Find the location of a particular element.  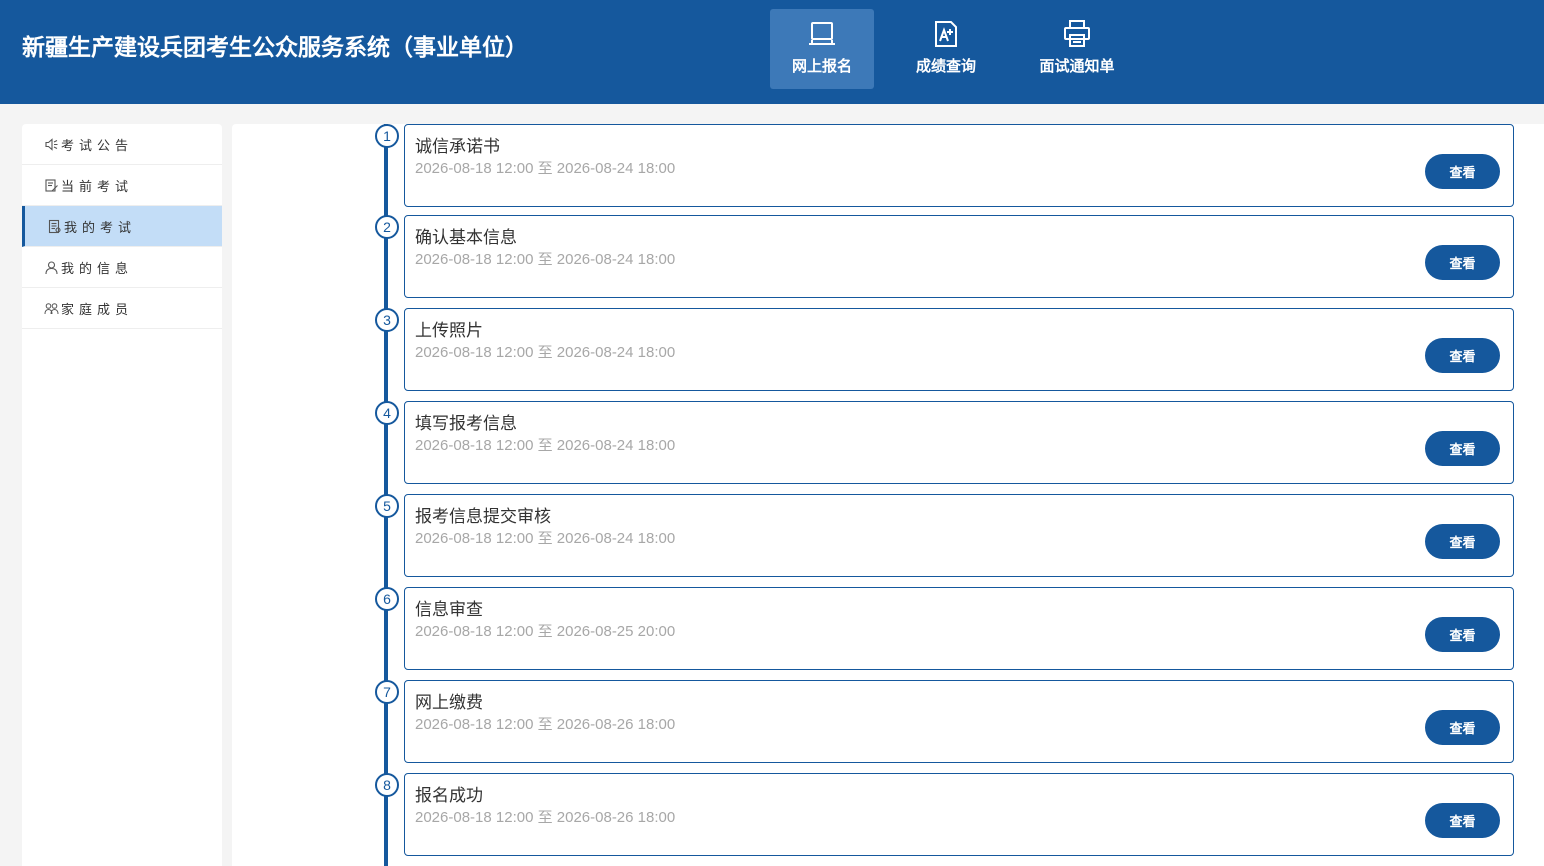

step-title: 填写报考信息 is located at coordinates (466, 424).